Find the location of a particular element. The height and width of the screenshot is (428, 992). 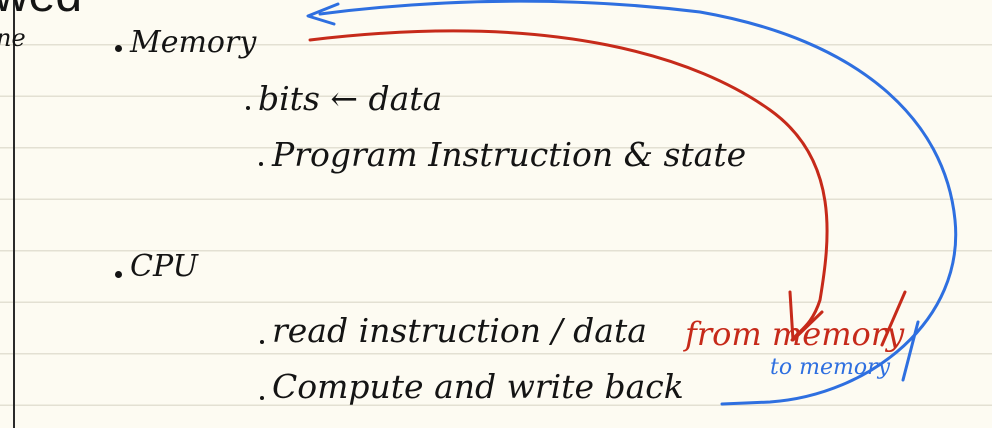

blue-tick is located at coordinates (910, 351).